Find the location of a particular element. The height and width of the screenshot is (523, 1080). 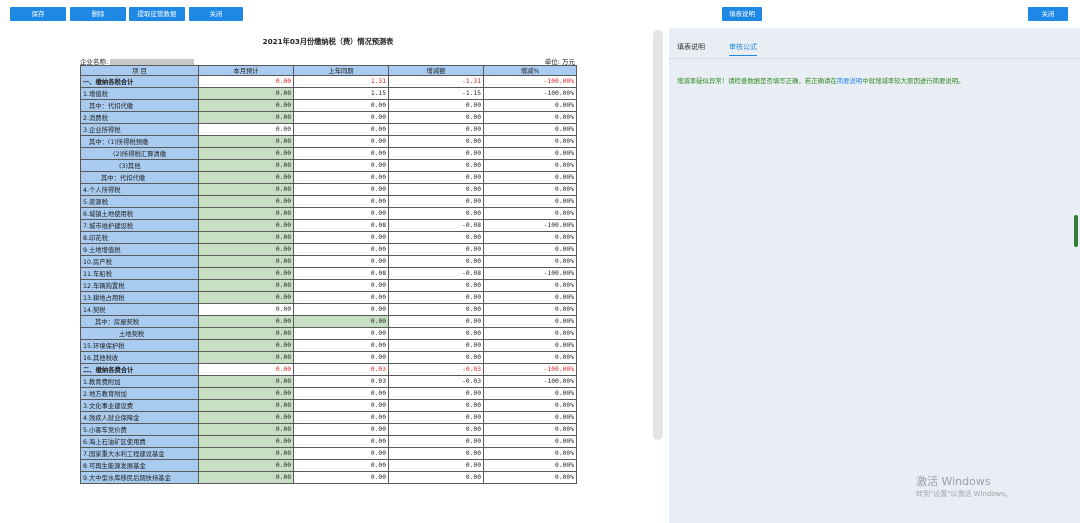

close-button: 关闭 is located at coordinates (216, 14).